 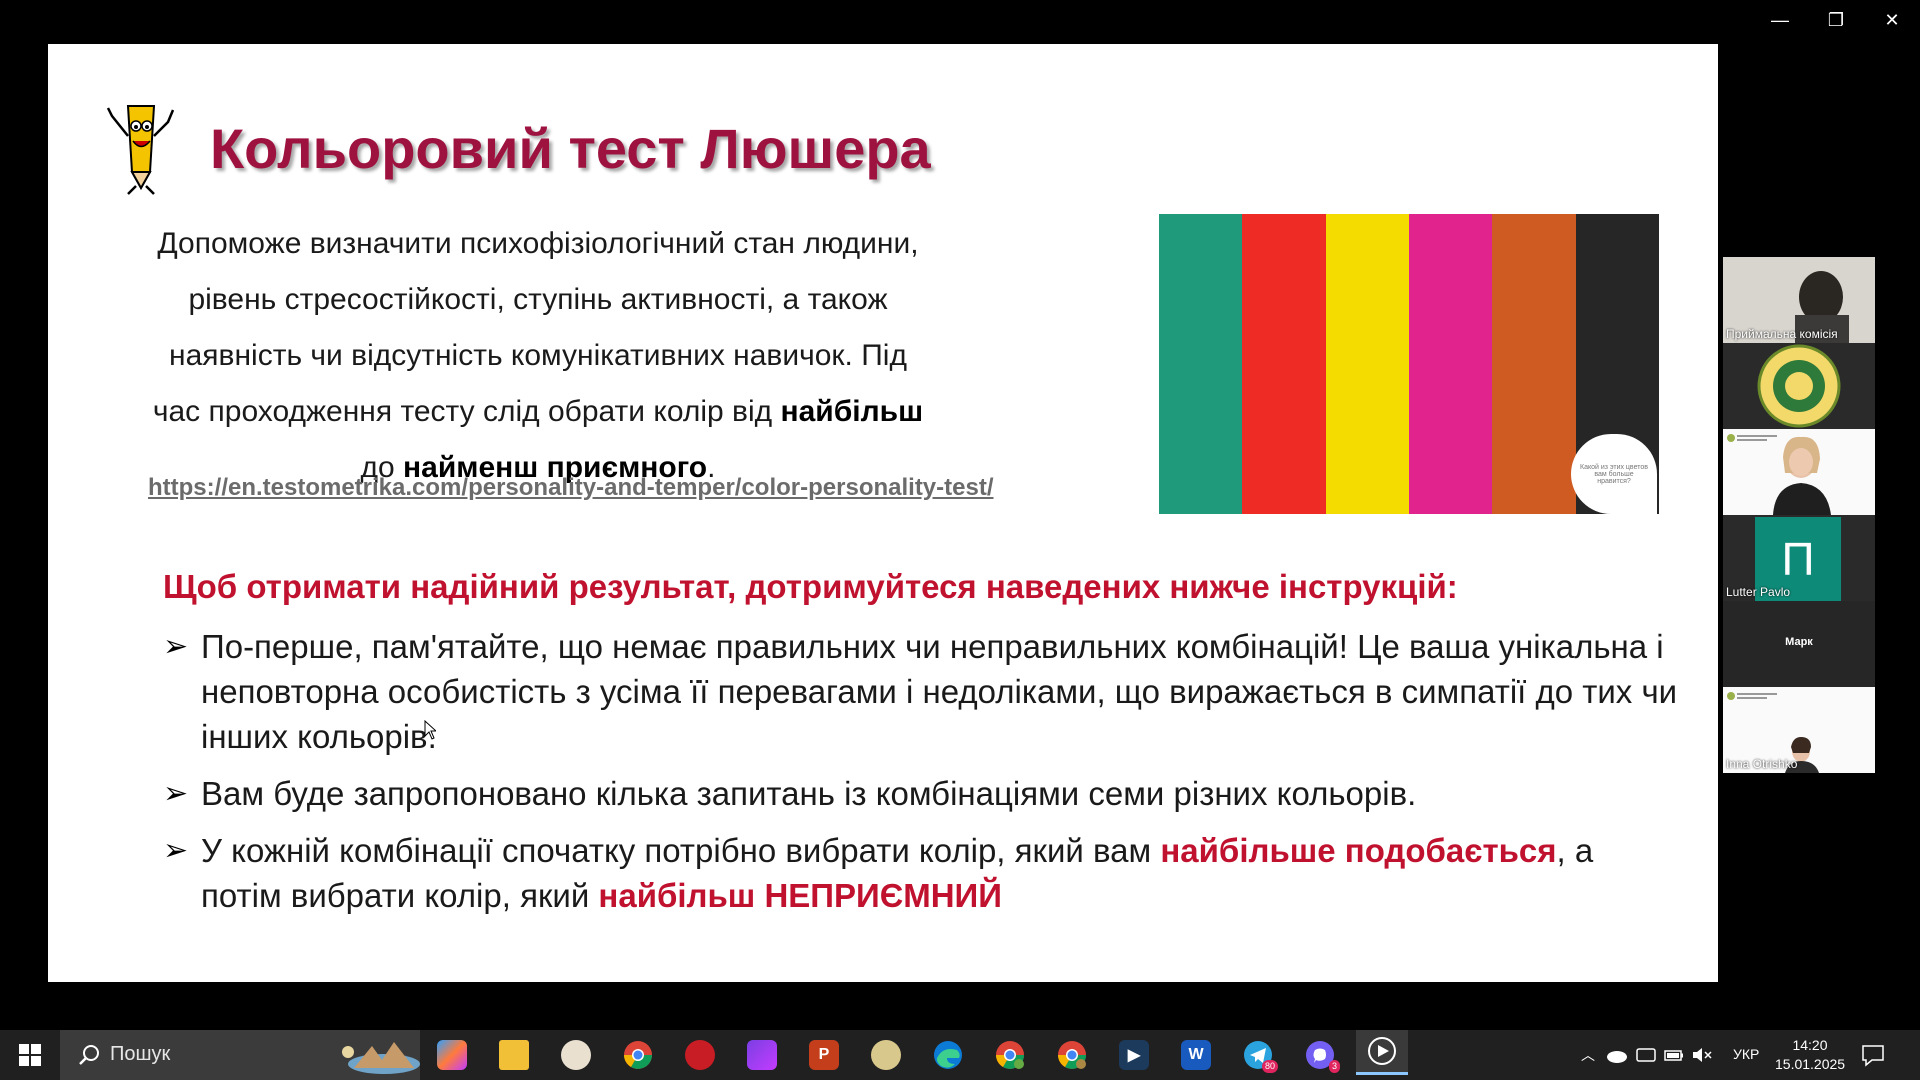 I want to click on participant-tile: Марк, so click(x=1799, y=644).